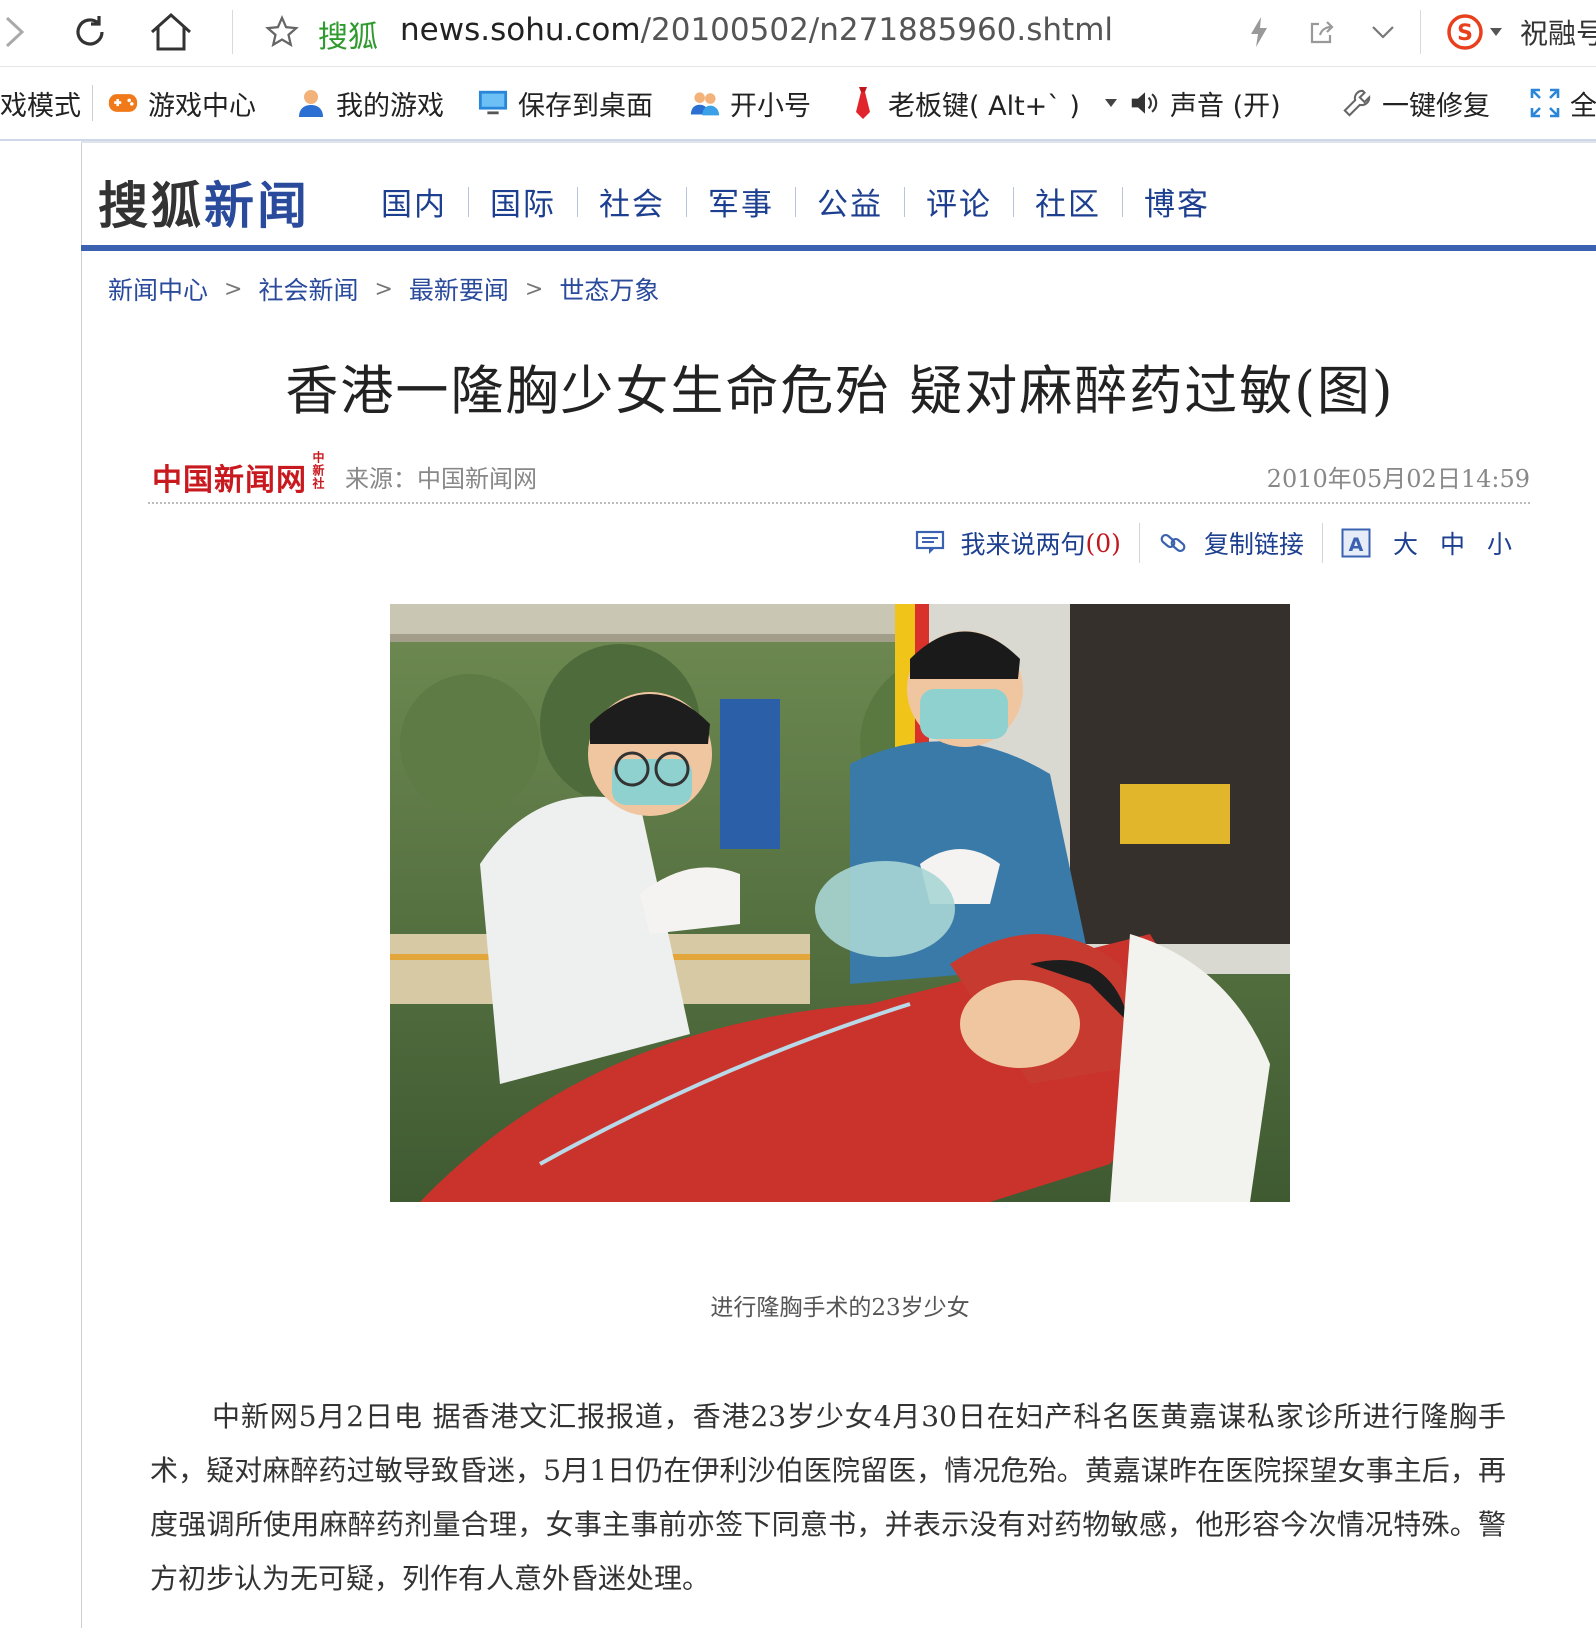 Image resolution: width=1596 pixels, height=1628 pixels. What do you see at coordinates (229, 480) in the screenshot?
I see `chinanews-logo-text: 中国新闻网` at bounding box center [229, 480].